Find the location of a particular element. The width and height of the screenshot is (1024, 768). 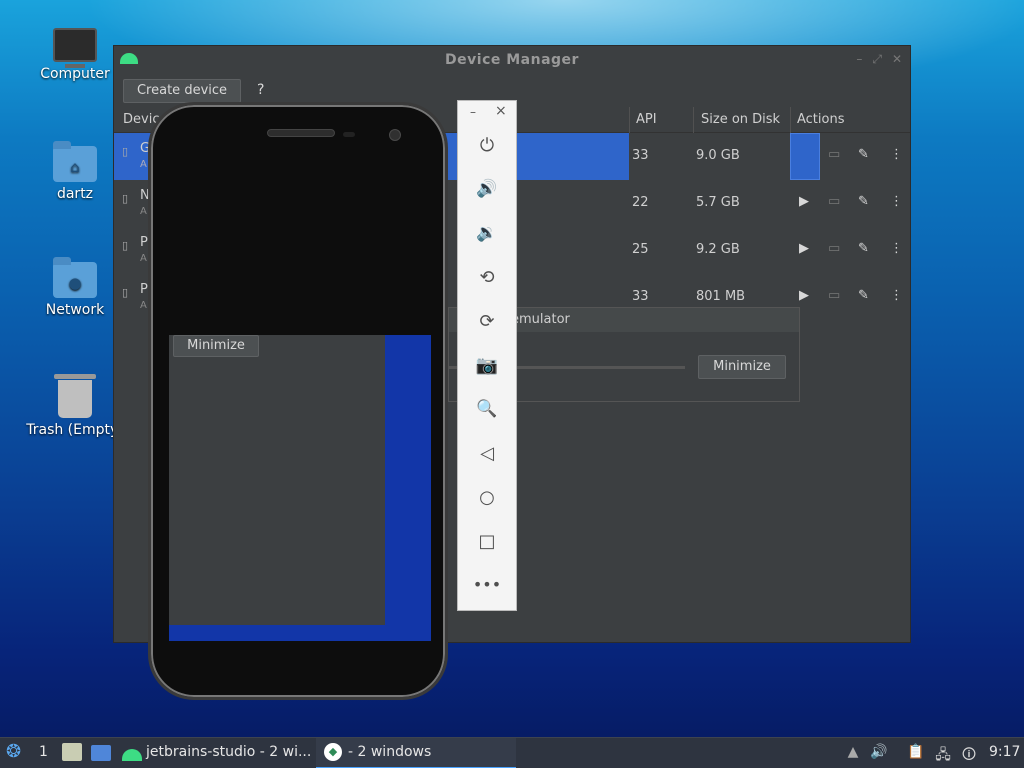

minimize-window-icon: – is located at coordinates (859, 59).